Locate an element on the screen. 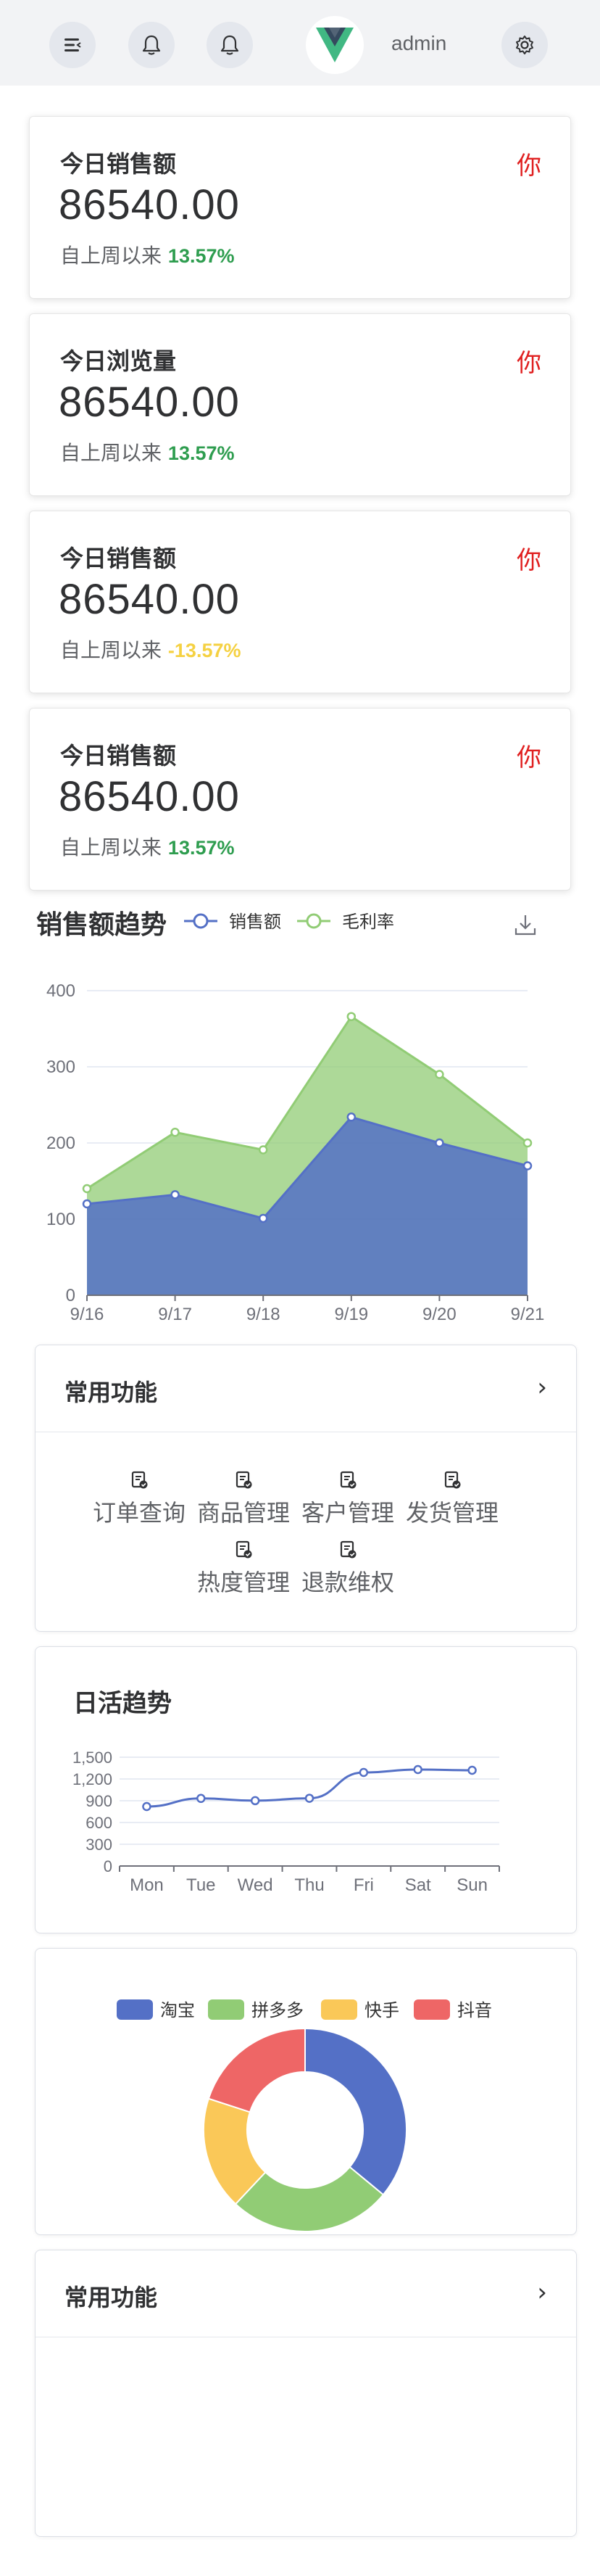 Image resolution: width=600 pixels, height=2576 pixels. x-tick-label: 9/17 is located at coordinates (175, 1314).